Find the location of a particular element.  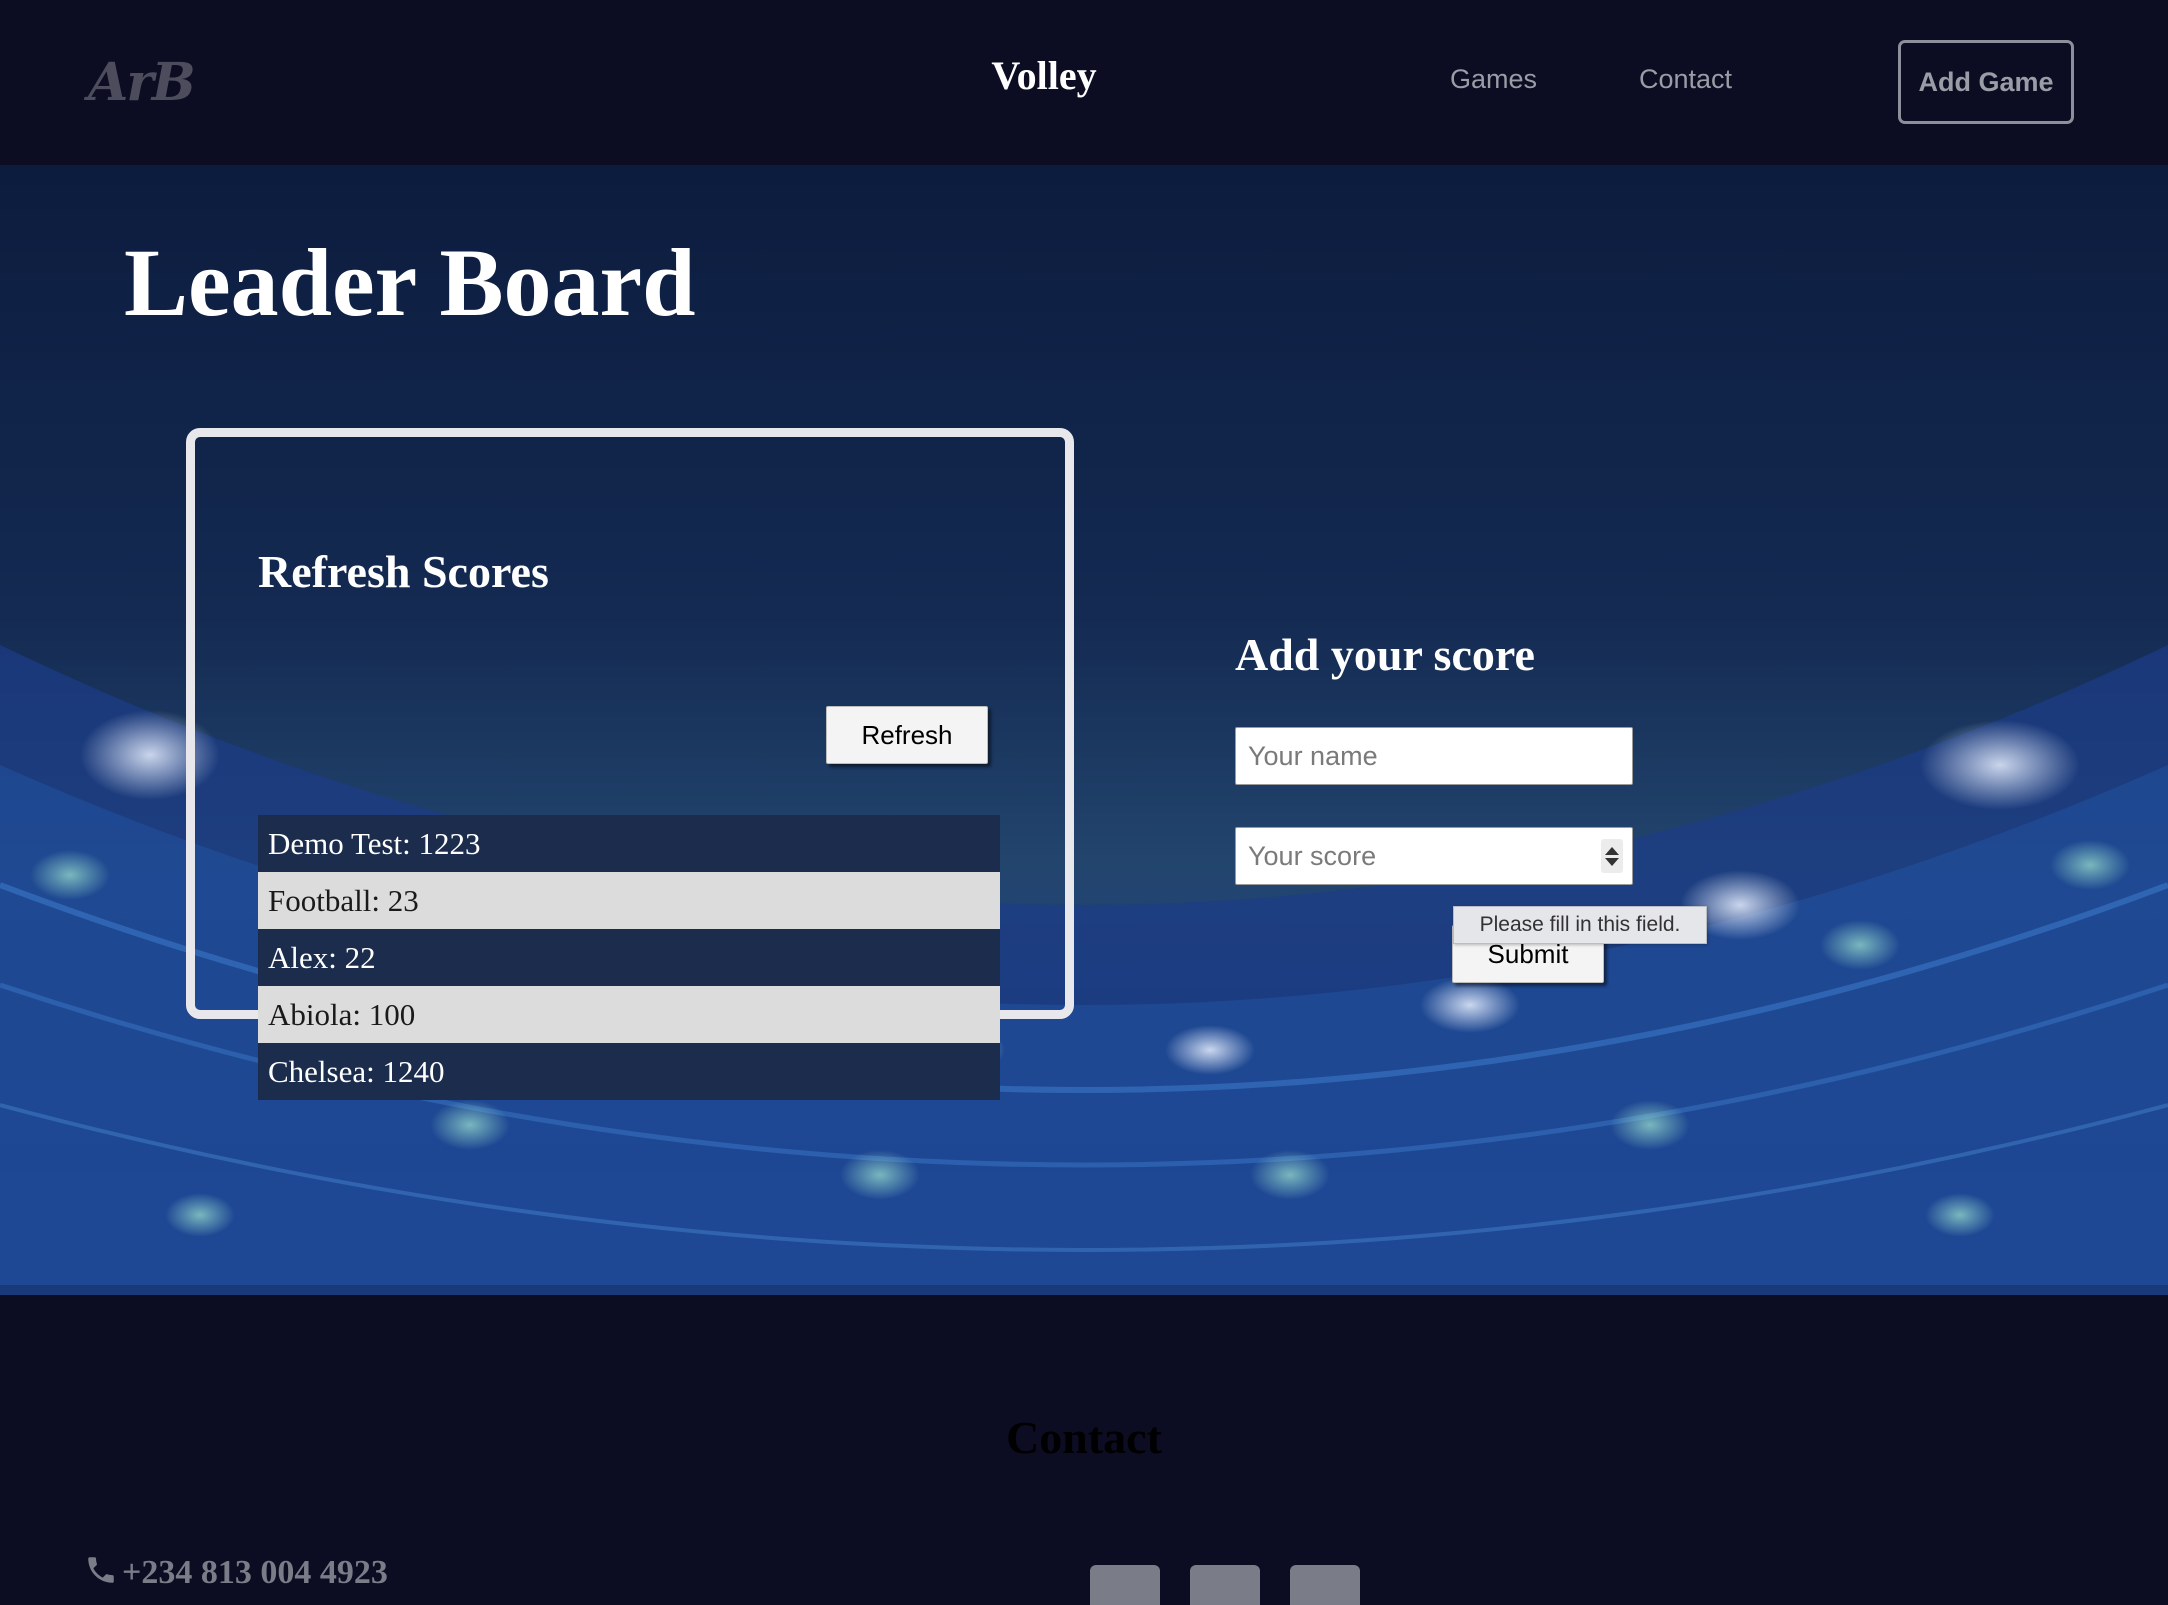

navbar: ArB Volley Games Contact Add Game is located at coordinates (1084, 82).